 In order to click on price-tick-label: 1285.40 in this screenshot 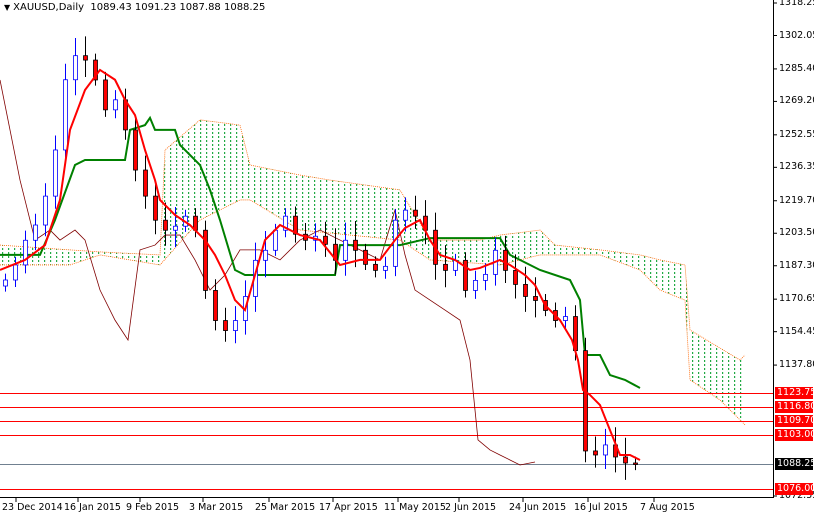, I will do `click(796, 68)`.